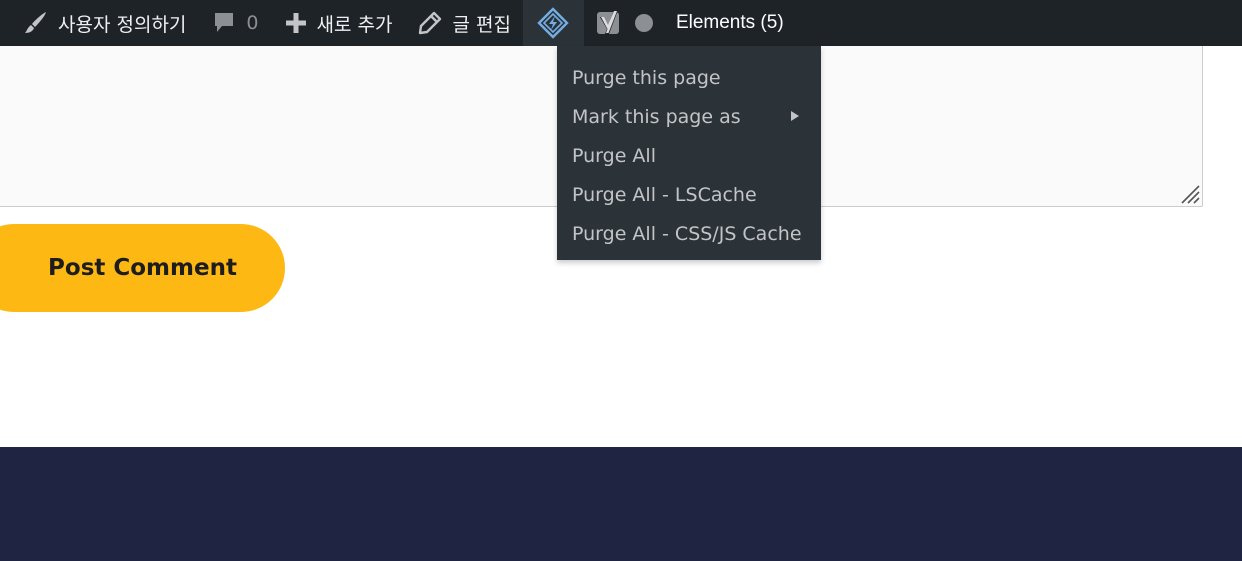 The height and width of the screenshot is (561, 1242). I want to click on menu-item-purge-all-cssjs-cache: Purge All - CSS/JS Cache, so click(689, 233).